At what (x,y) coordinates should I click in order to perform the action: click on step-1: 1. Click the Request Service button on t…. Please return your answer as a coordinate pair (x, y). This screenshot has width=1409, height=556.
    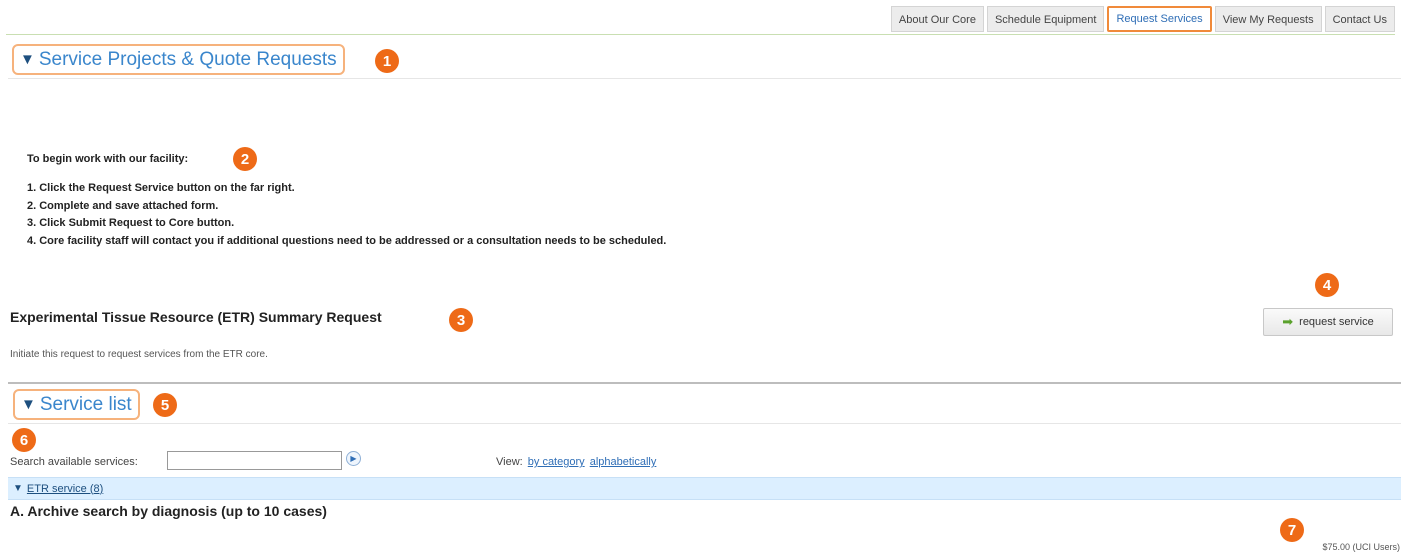
    Looking at the image, I should click on (161, 188).